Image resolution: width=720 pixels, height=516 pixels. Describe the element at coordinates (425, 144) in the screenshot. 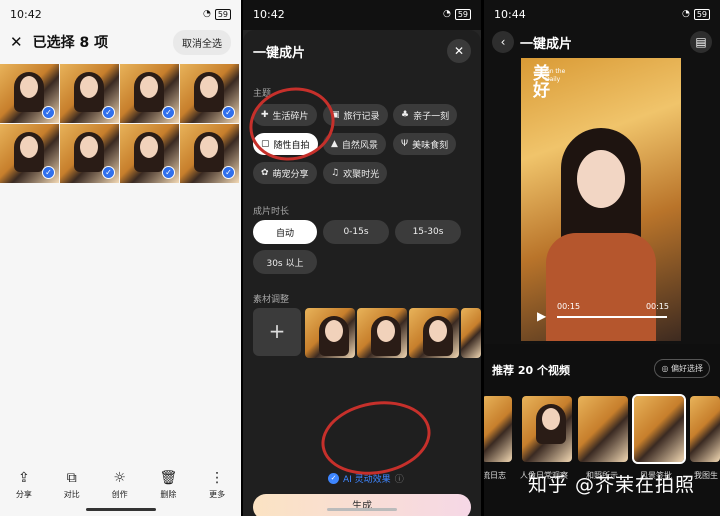

I see `theme-chip: Ψ 美味食刻` at that location.